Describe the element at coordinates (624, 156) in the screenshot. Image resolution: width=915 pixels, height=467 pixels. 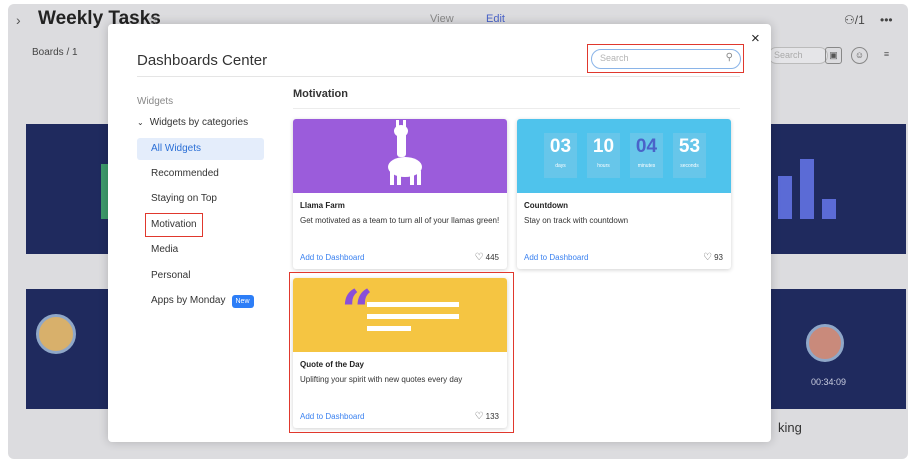
I see `countdown-illustration: 03 days 10 hours 04 minutes 53 seconds` at that location.